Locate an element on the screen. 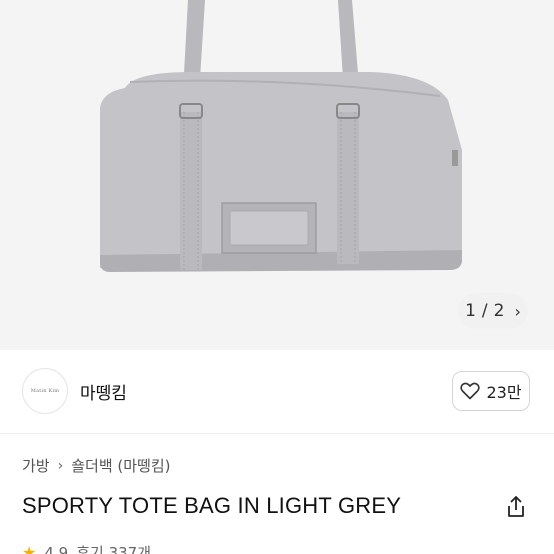  like-button: 23만 is located at coordinates (491, 391).